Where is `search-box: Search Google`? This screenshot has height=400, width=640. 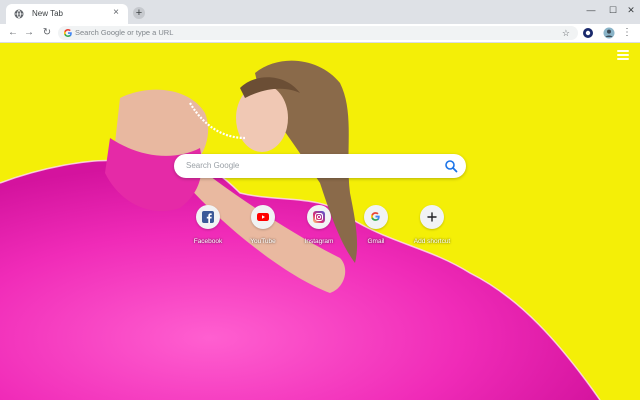 search-box: Search Google is located at coordinates (320, 166).